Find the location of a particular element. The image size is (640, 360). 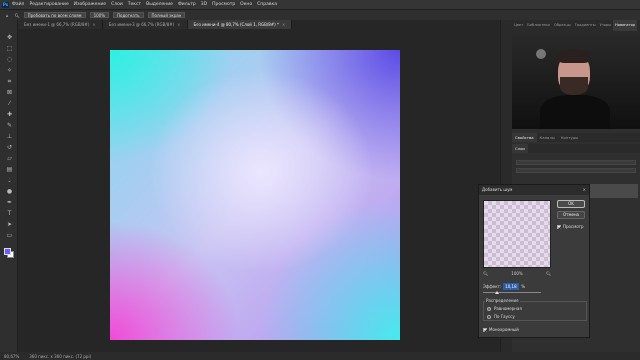

properties-panel-tabs: Свойства Каналы Контуры is located at coordinates (576, 137).